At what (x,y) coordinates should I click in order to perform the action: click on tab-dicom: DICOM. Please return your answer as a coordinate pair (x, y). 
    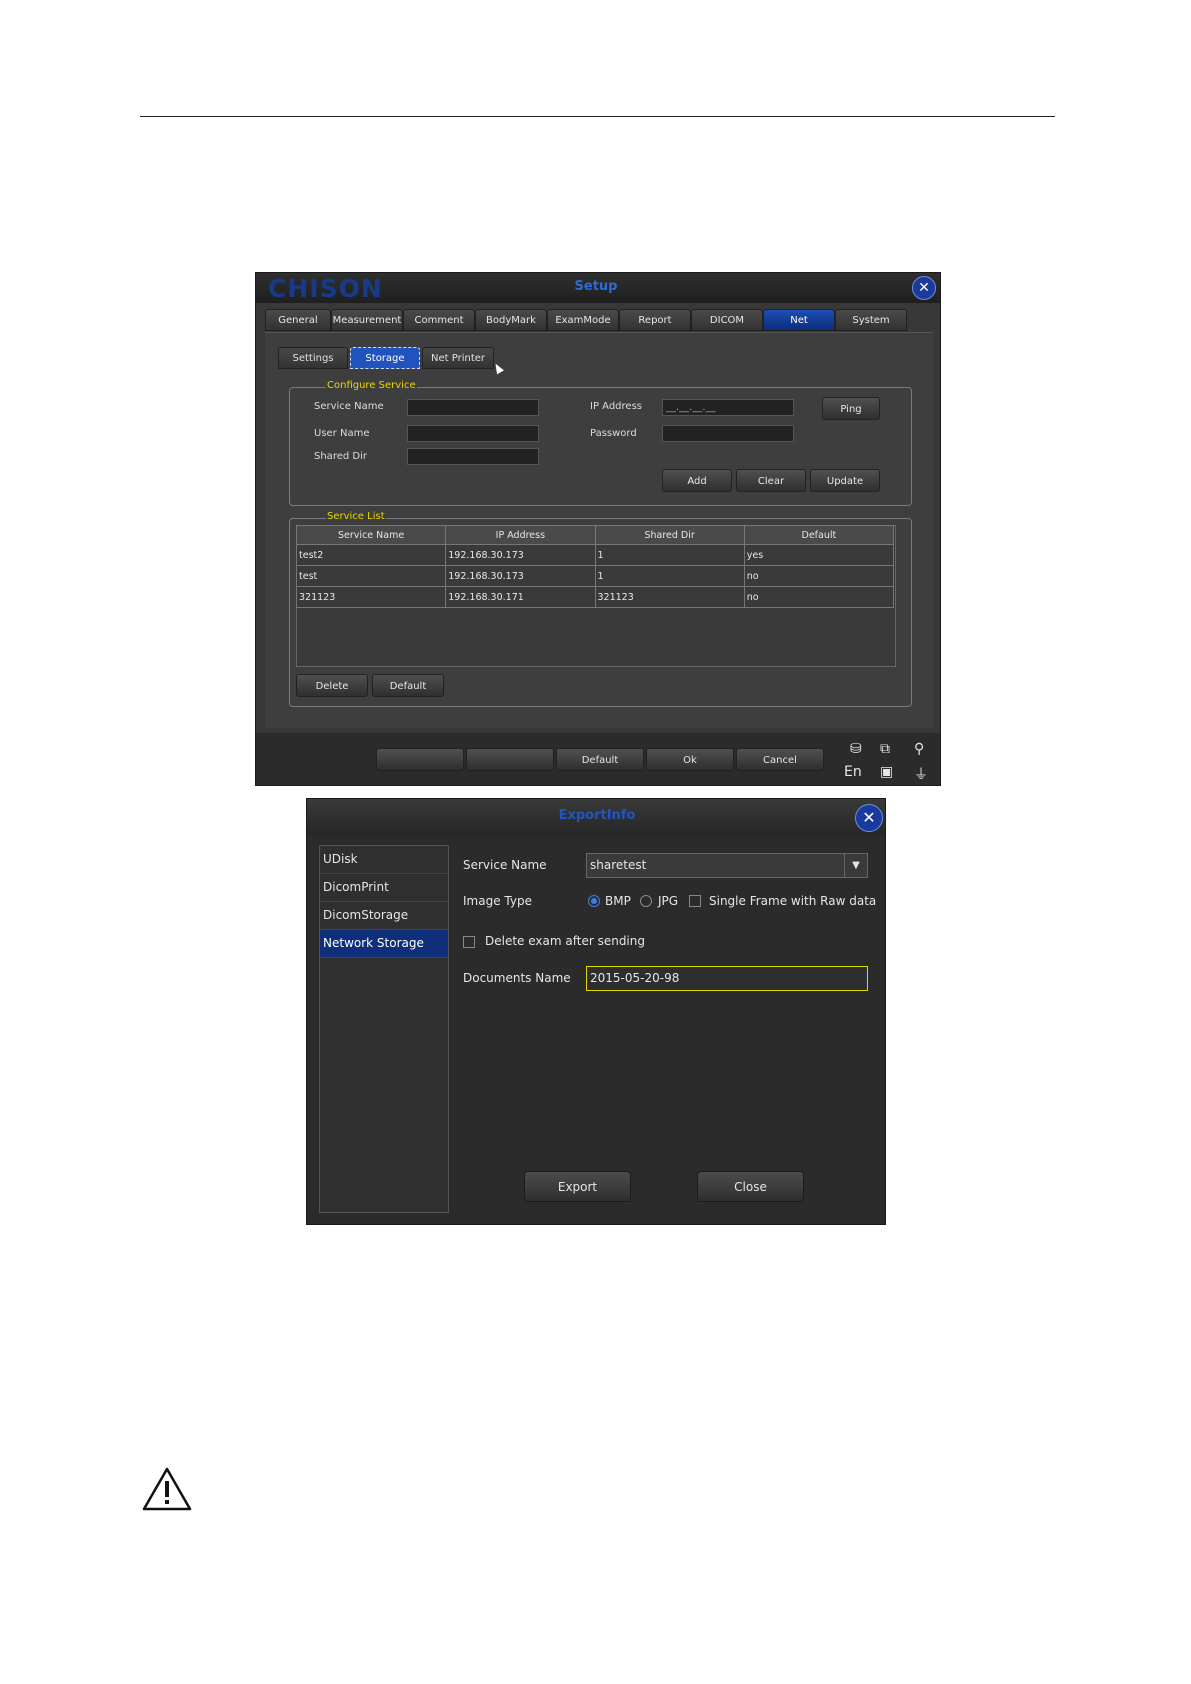
    Looking at the image, I should click on (727, 320).